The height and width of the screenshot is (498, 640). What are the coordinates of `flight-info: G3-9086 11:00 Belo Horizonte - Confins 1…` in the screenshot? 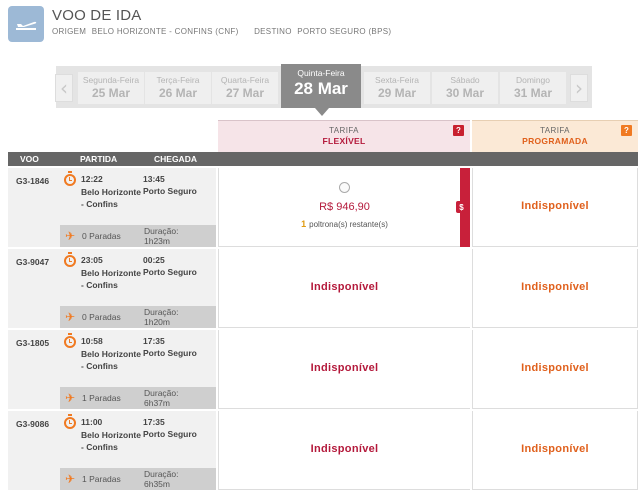 It's located at (112, 450).